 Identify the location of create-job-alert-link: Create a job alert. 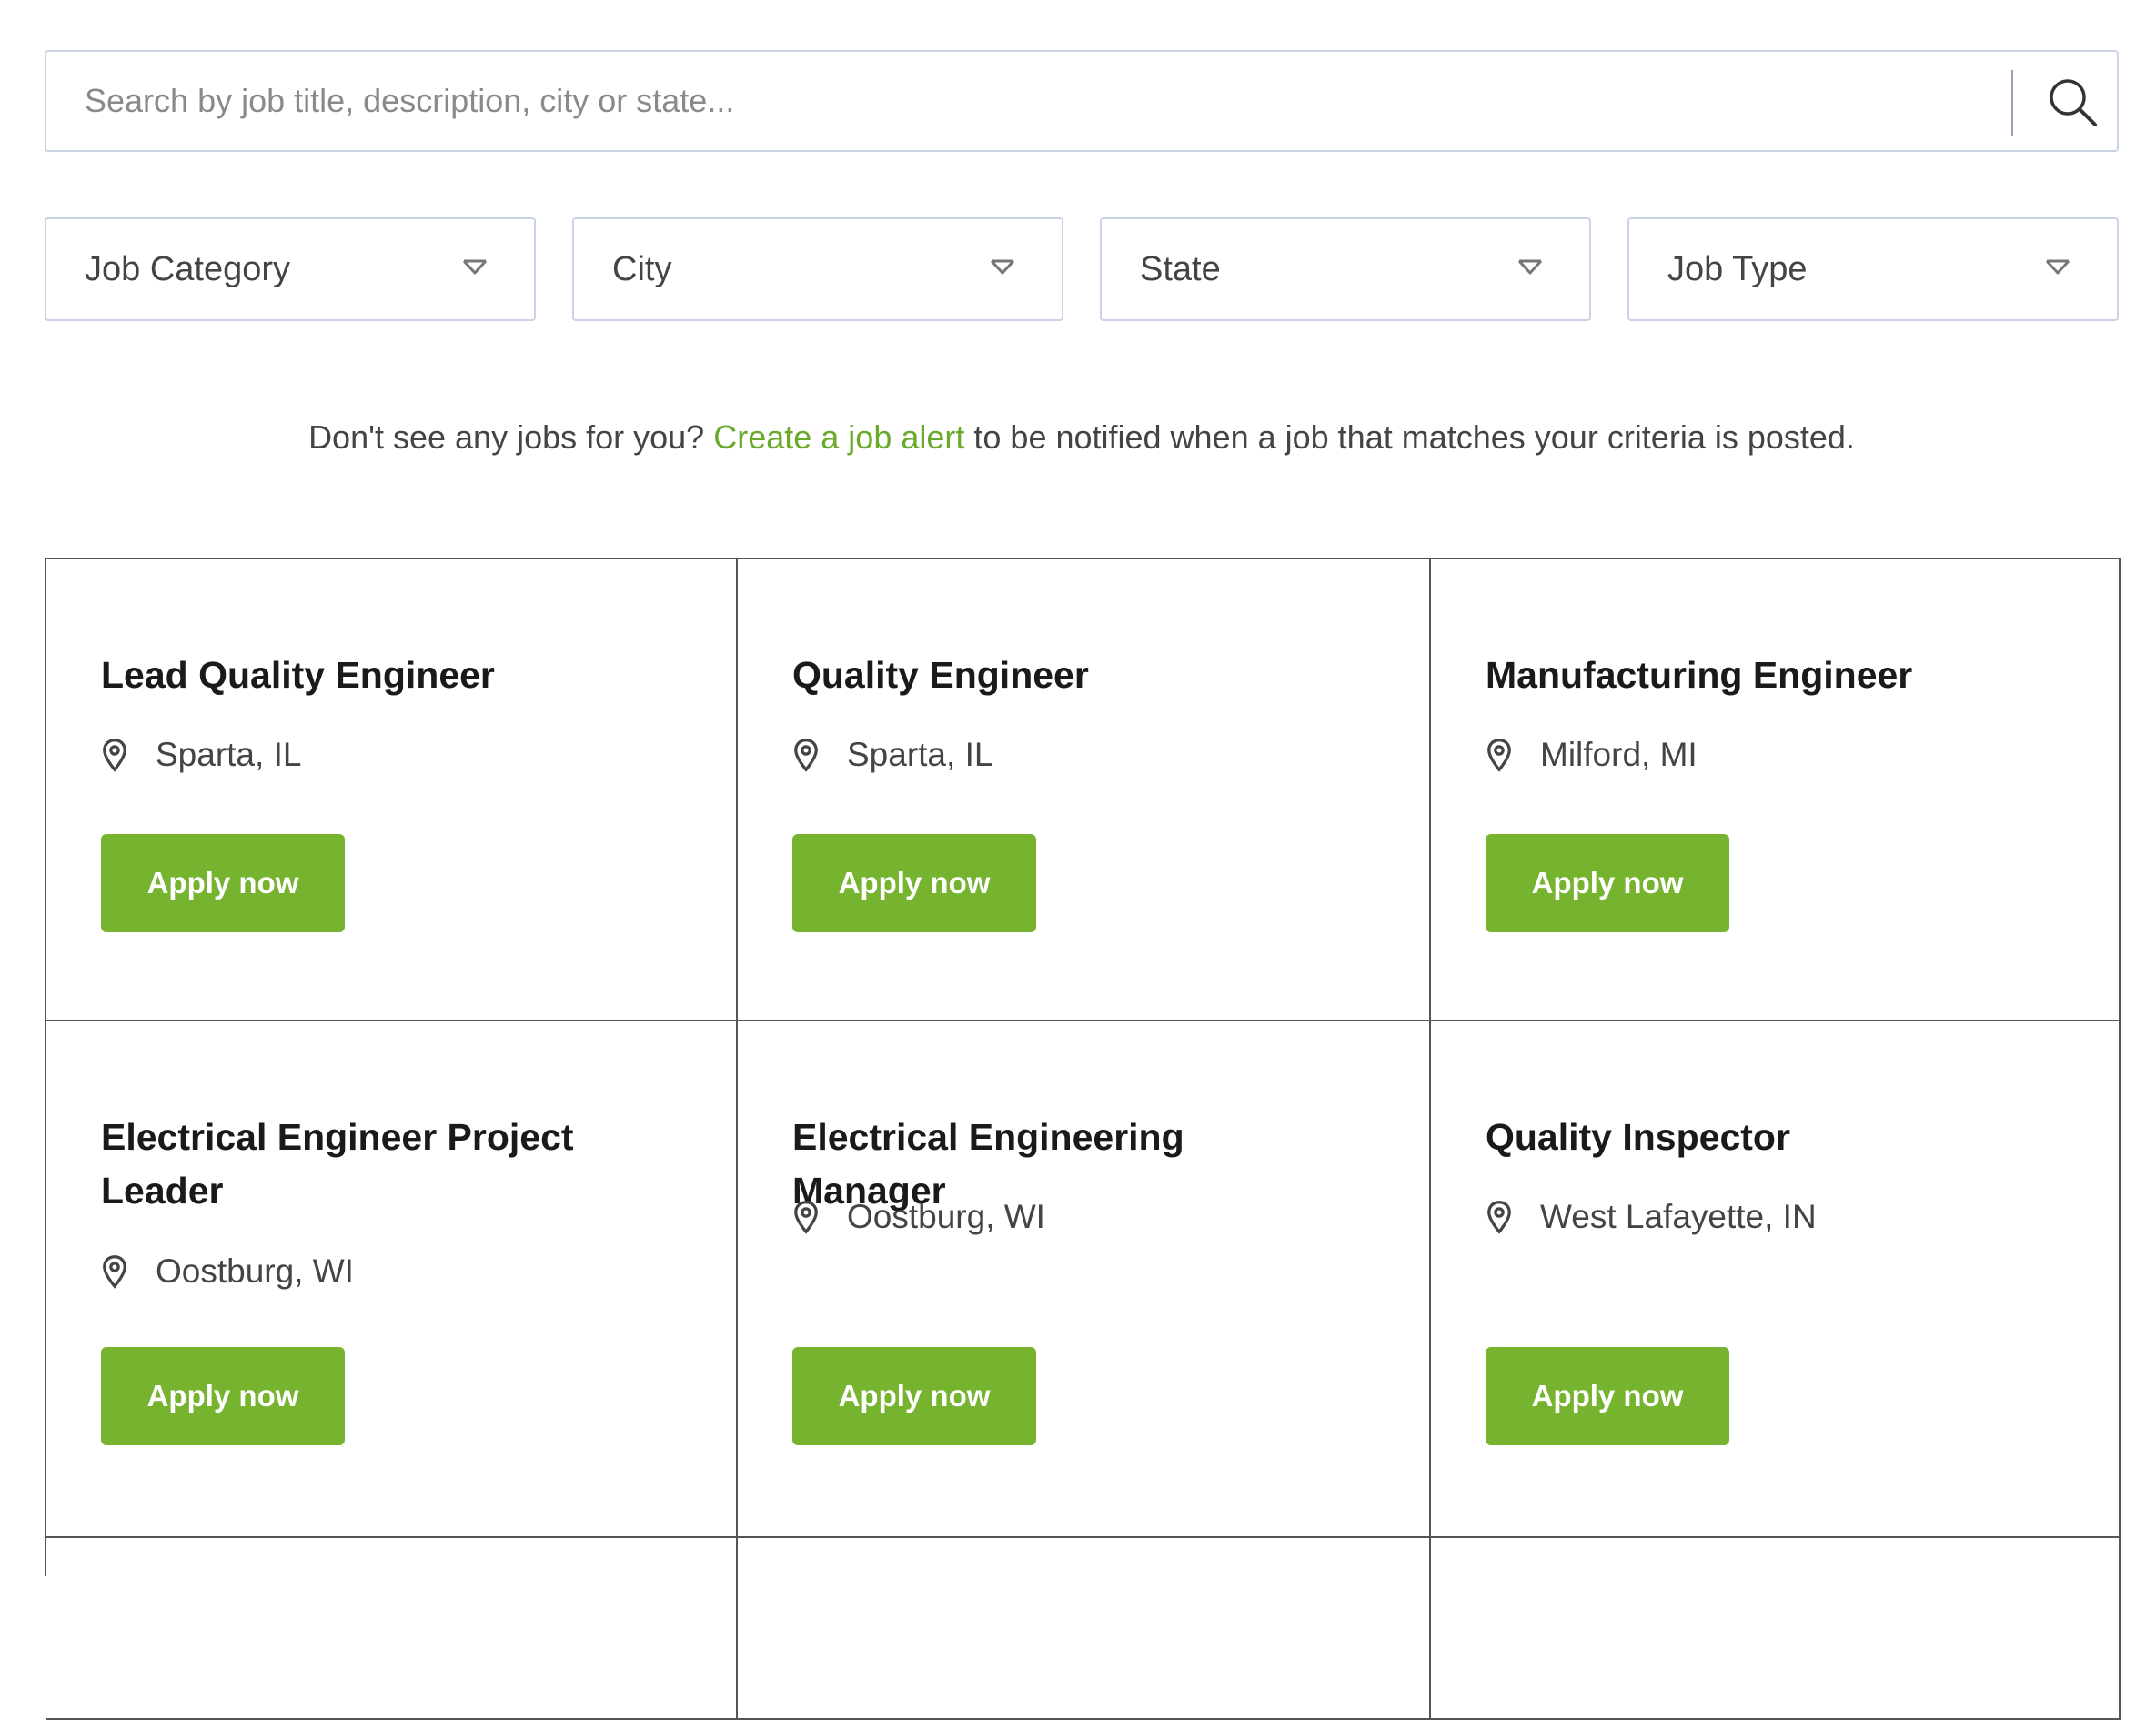
(838, 437).